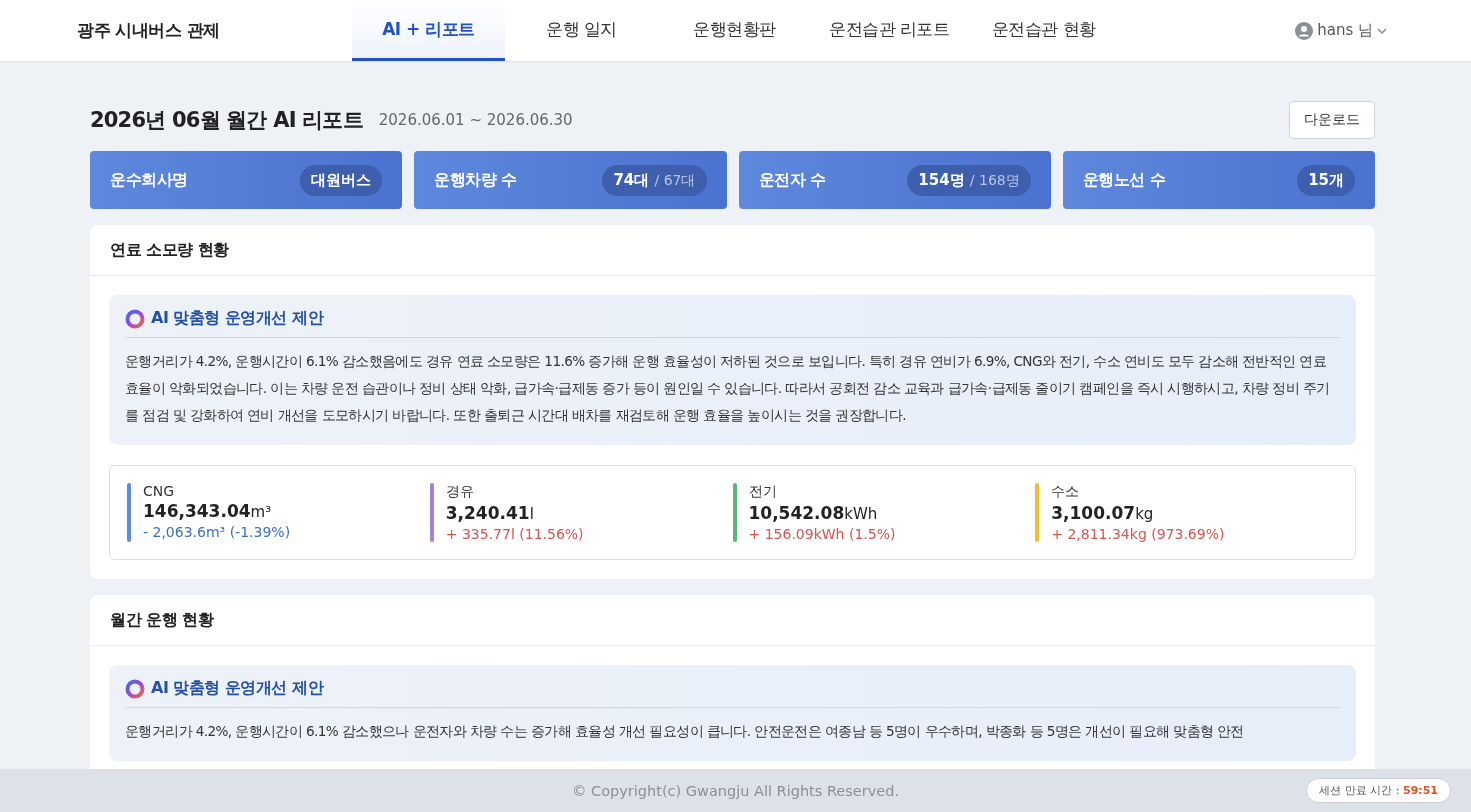 Image resolution: width=1471 pixels, height=812 pixels. What do you see at coordinates (1341, 30) in the screenshot?
I see `user-menu: hans 님` at bounding box center [1341, 30].